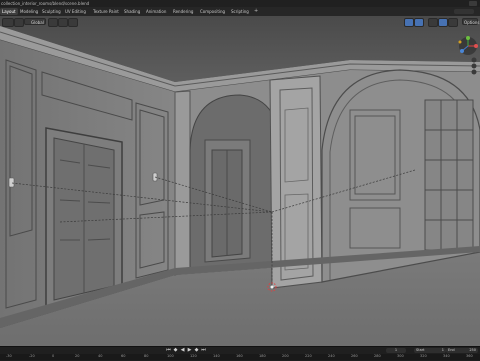 The width and height of the screenshot is (480, 361). I want to click on ruler-tick-label: 320, so click(423, 356).